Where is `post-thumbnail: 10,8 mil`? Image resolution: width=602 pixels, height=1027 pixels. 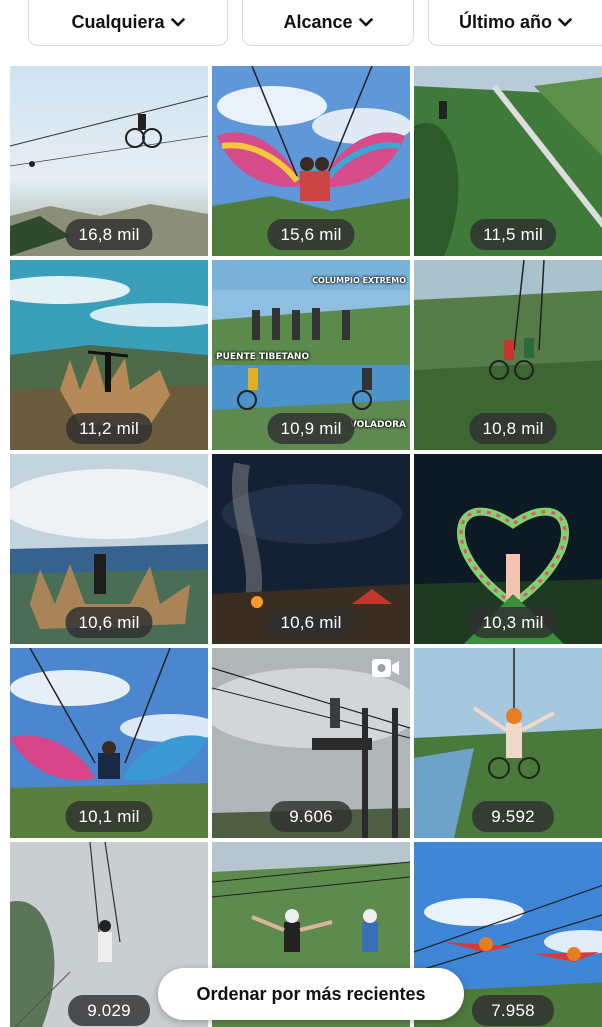
post-thumbnail: 10,8 mil is located at coordinates (508, 355).